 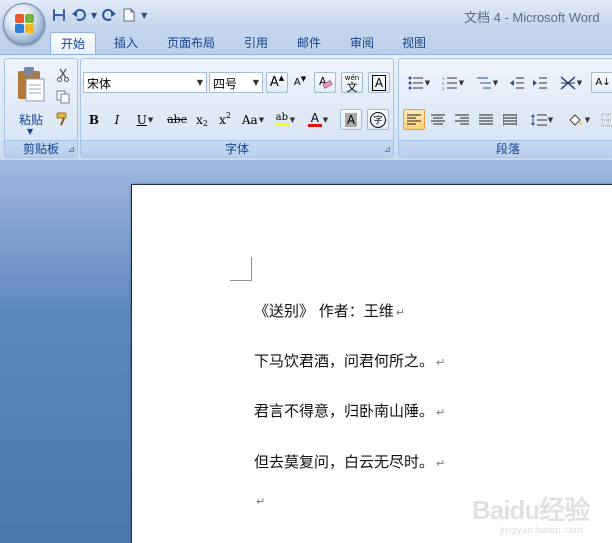 I want to click on numbering-button: 1 2 3 ▼, so click(x=453, y=82).